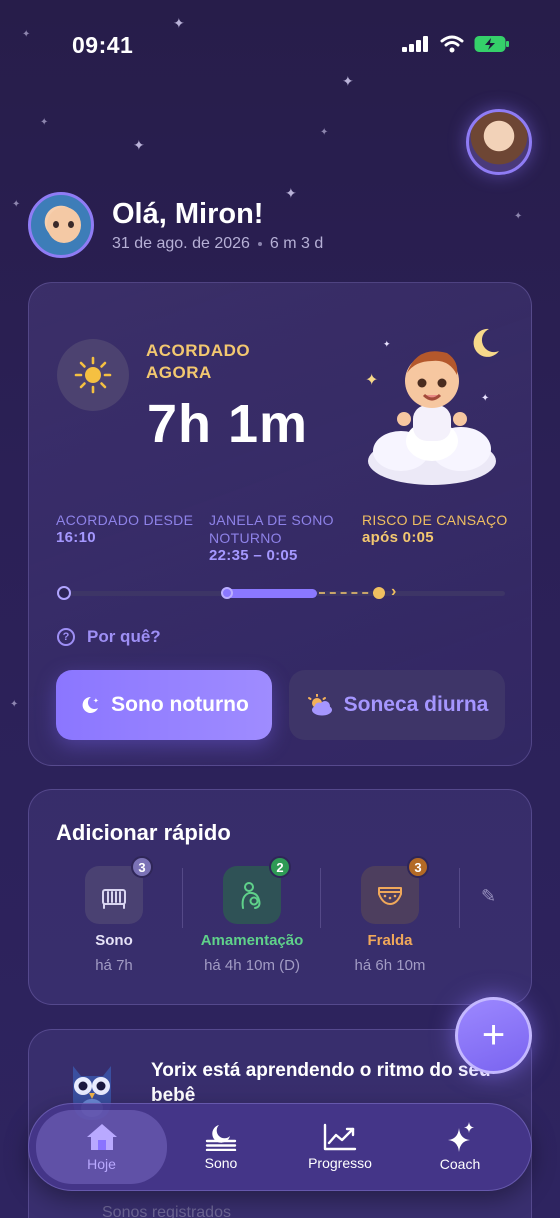  Describe the element at coordinates (143, 832) in the screenshot. I see `quick-add-title: Adicionar rápido` at that location.